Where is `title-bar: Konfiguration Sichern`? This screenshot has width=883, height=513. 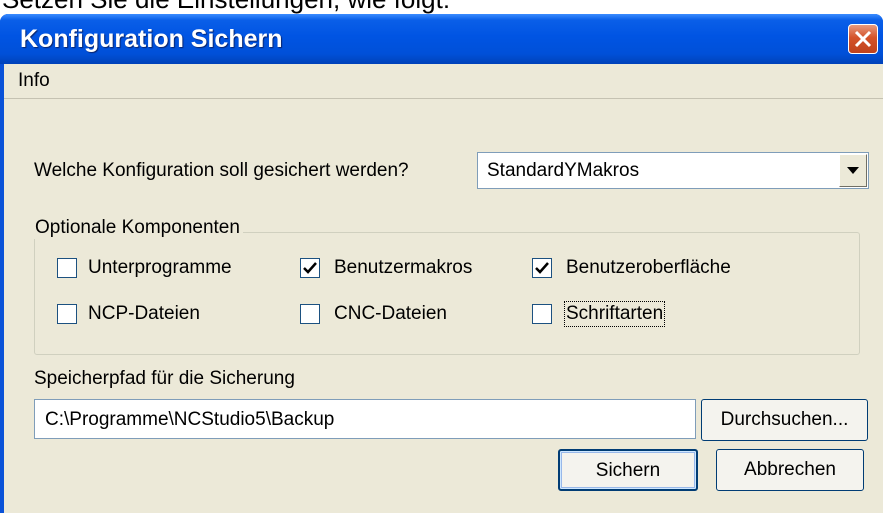 title-bar: Konfiguration Sichern is located at coordinates (441, 39).